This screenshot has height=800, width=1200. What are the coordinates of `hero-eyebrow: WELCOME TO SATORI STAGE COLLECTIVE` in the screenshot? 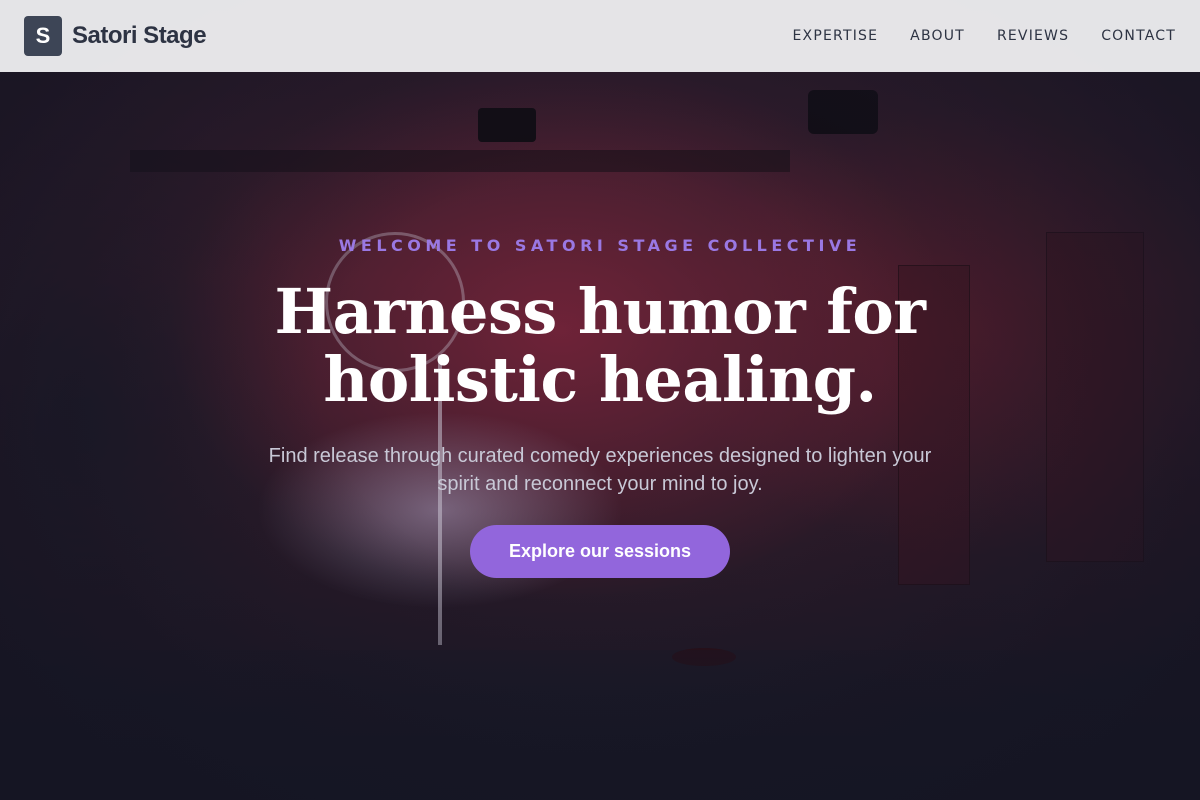 It's located at (600, 245).